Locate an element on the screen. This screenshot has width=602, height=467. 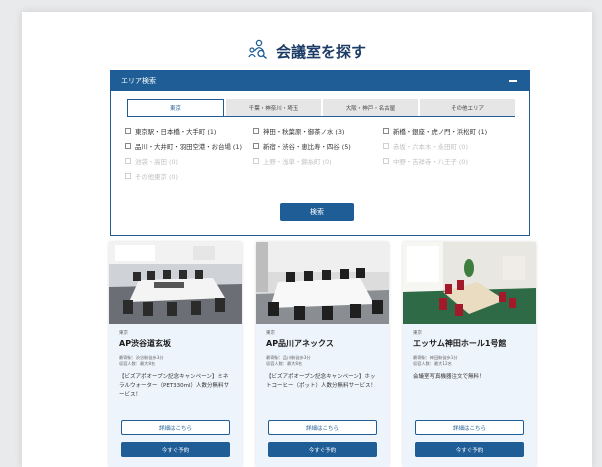
minus-icon is located at coordinates (513, 81).